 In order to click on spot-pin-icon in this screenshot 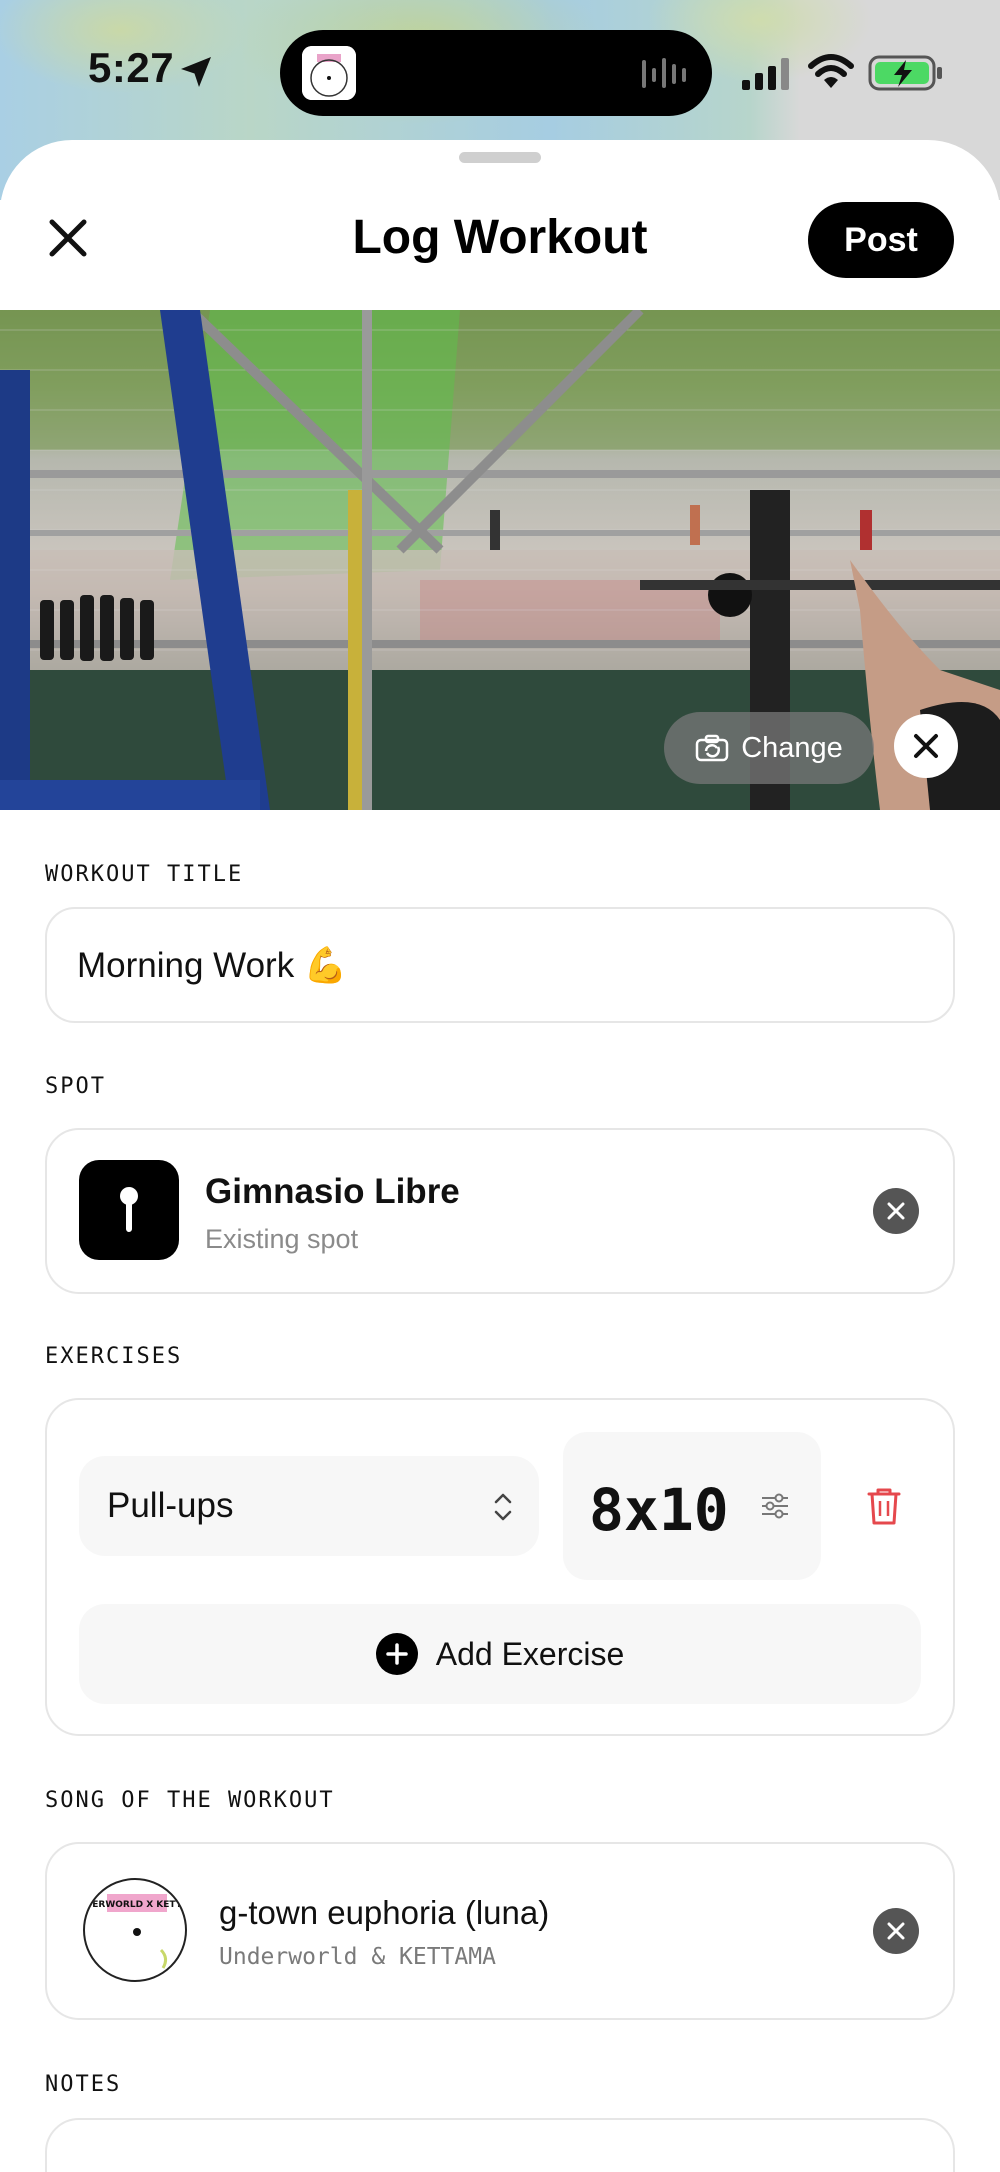, I will do `click(129, 1210)`.